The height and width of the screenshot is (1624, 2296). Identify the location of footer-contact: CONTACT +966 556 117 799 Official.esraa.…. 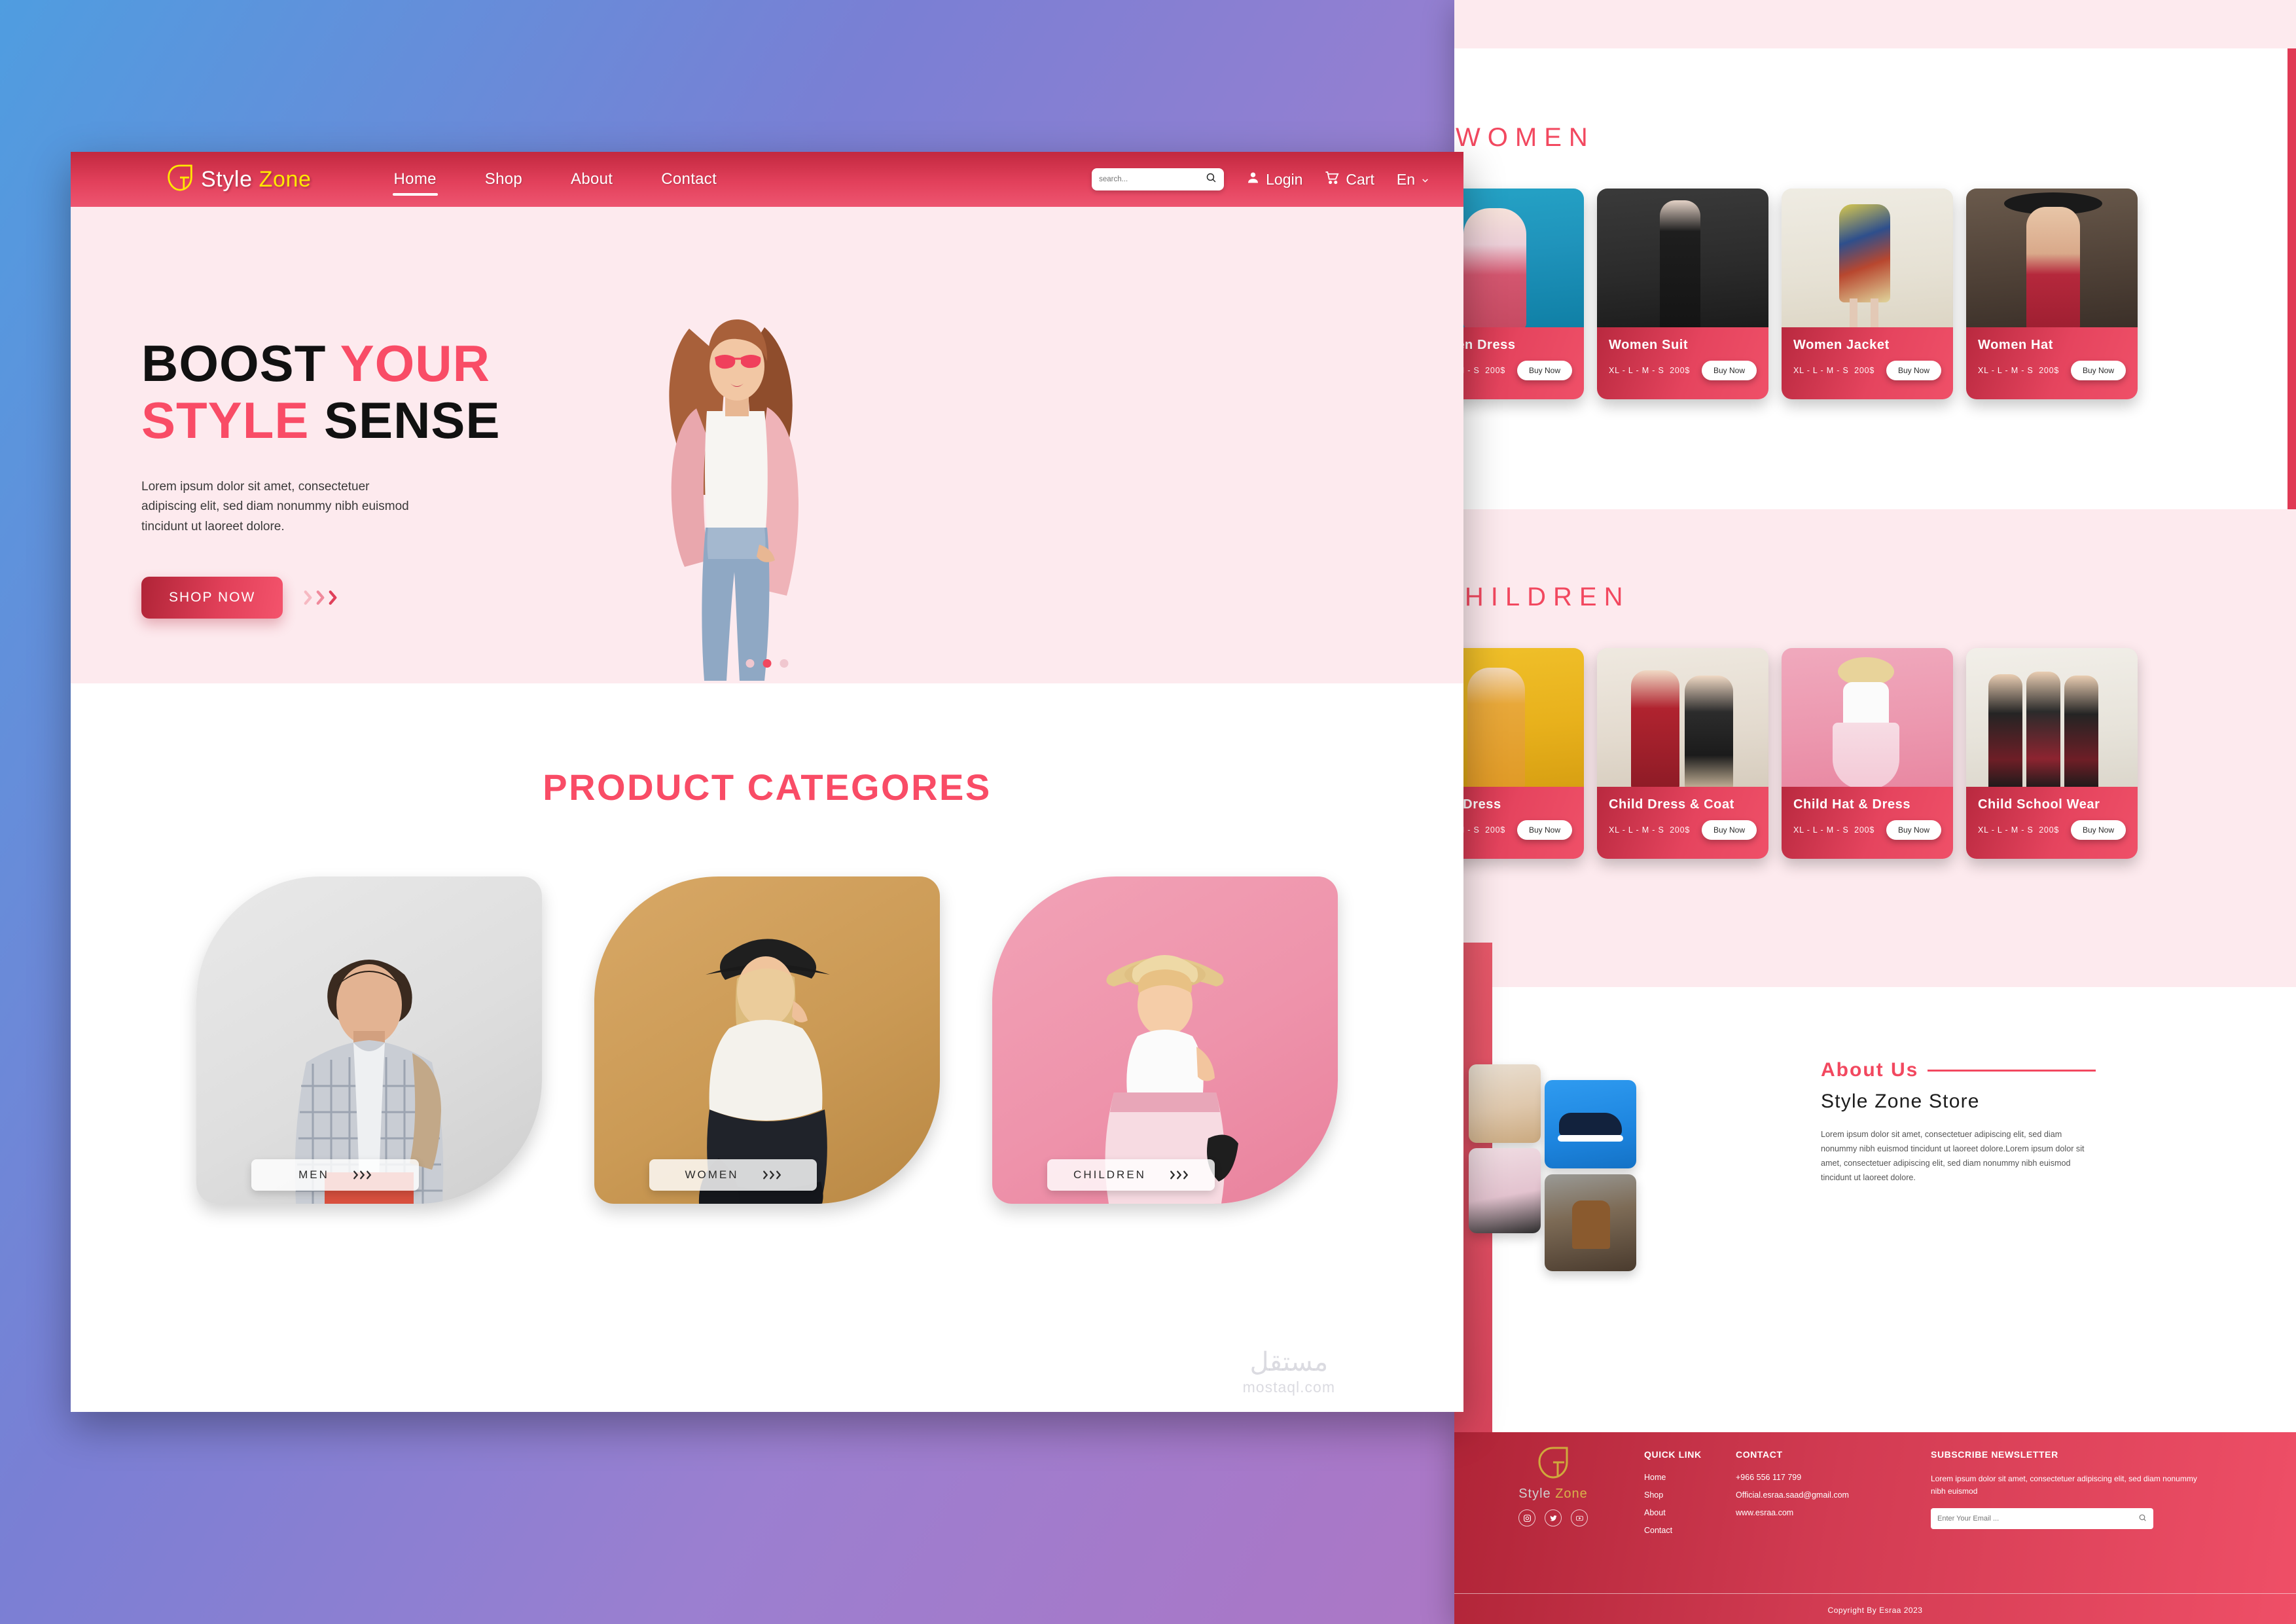
(1792, 1487).